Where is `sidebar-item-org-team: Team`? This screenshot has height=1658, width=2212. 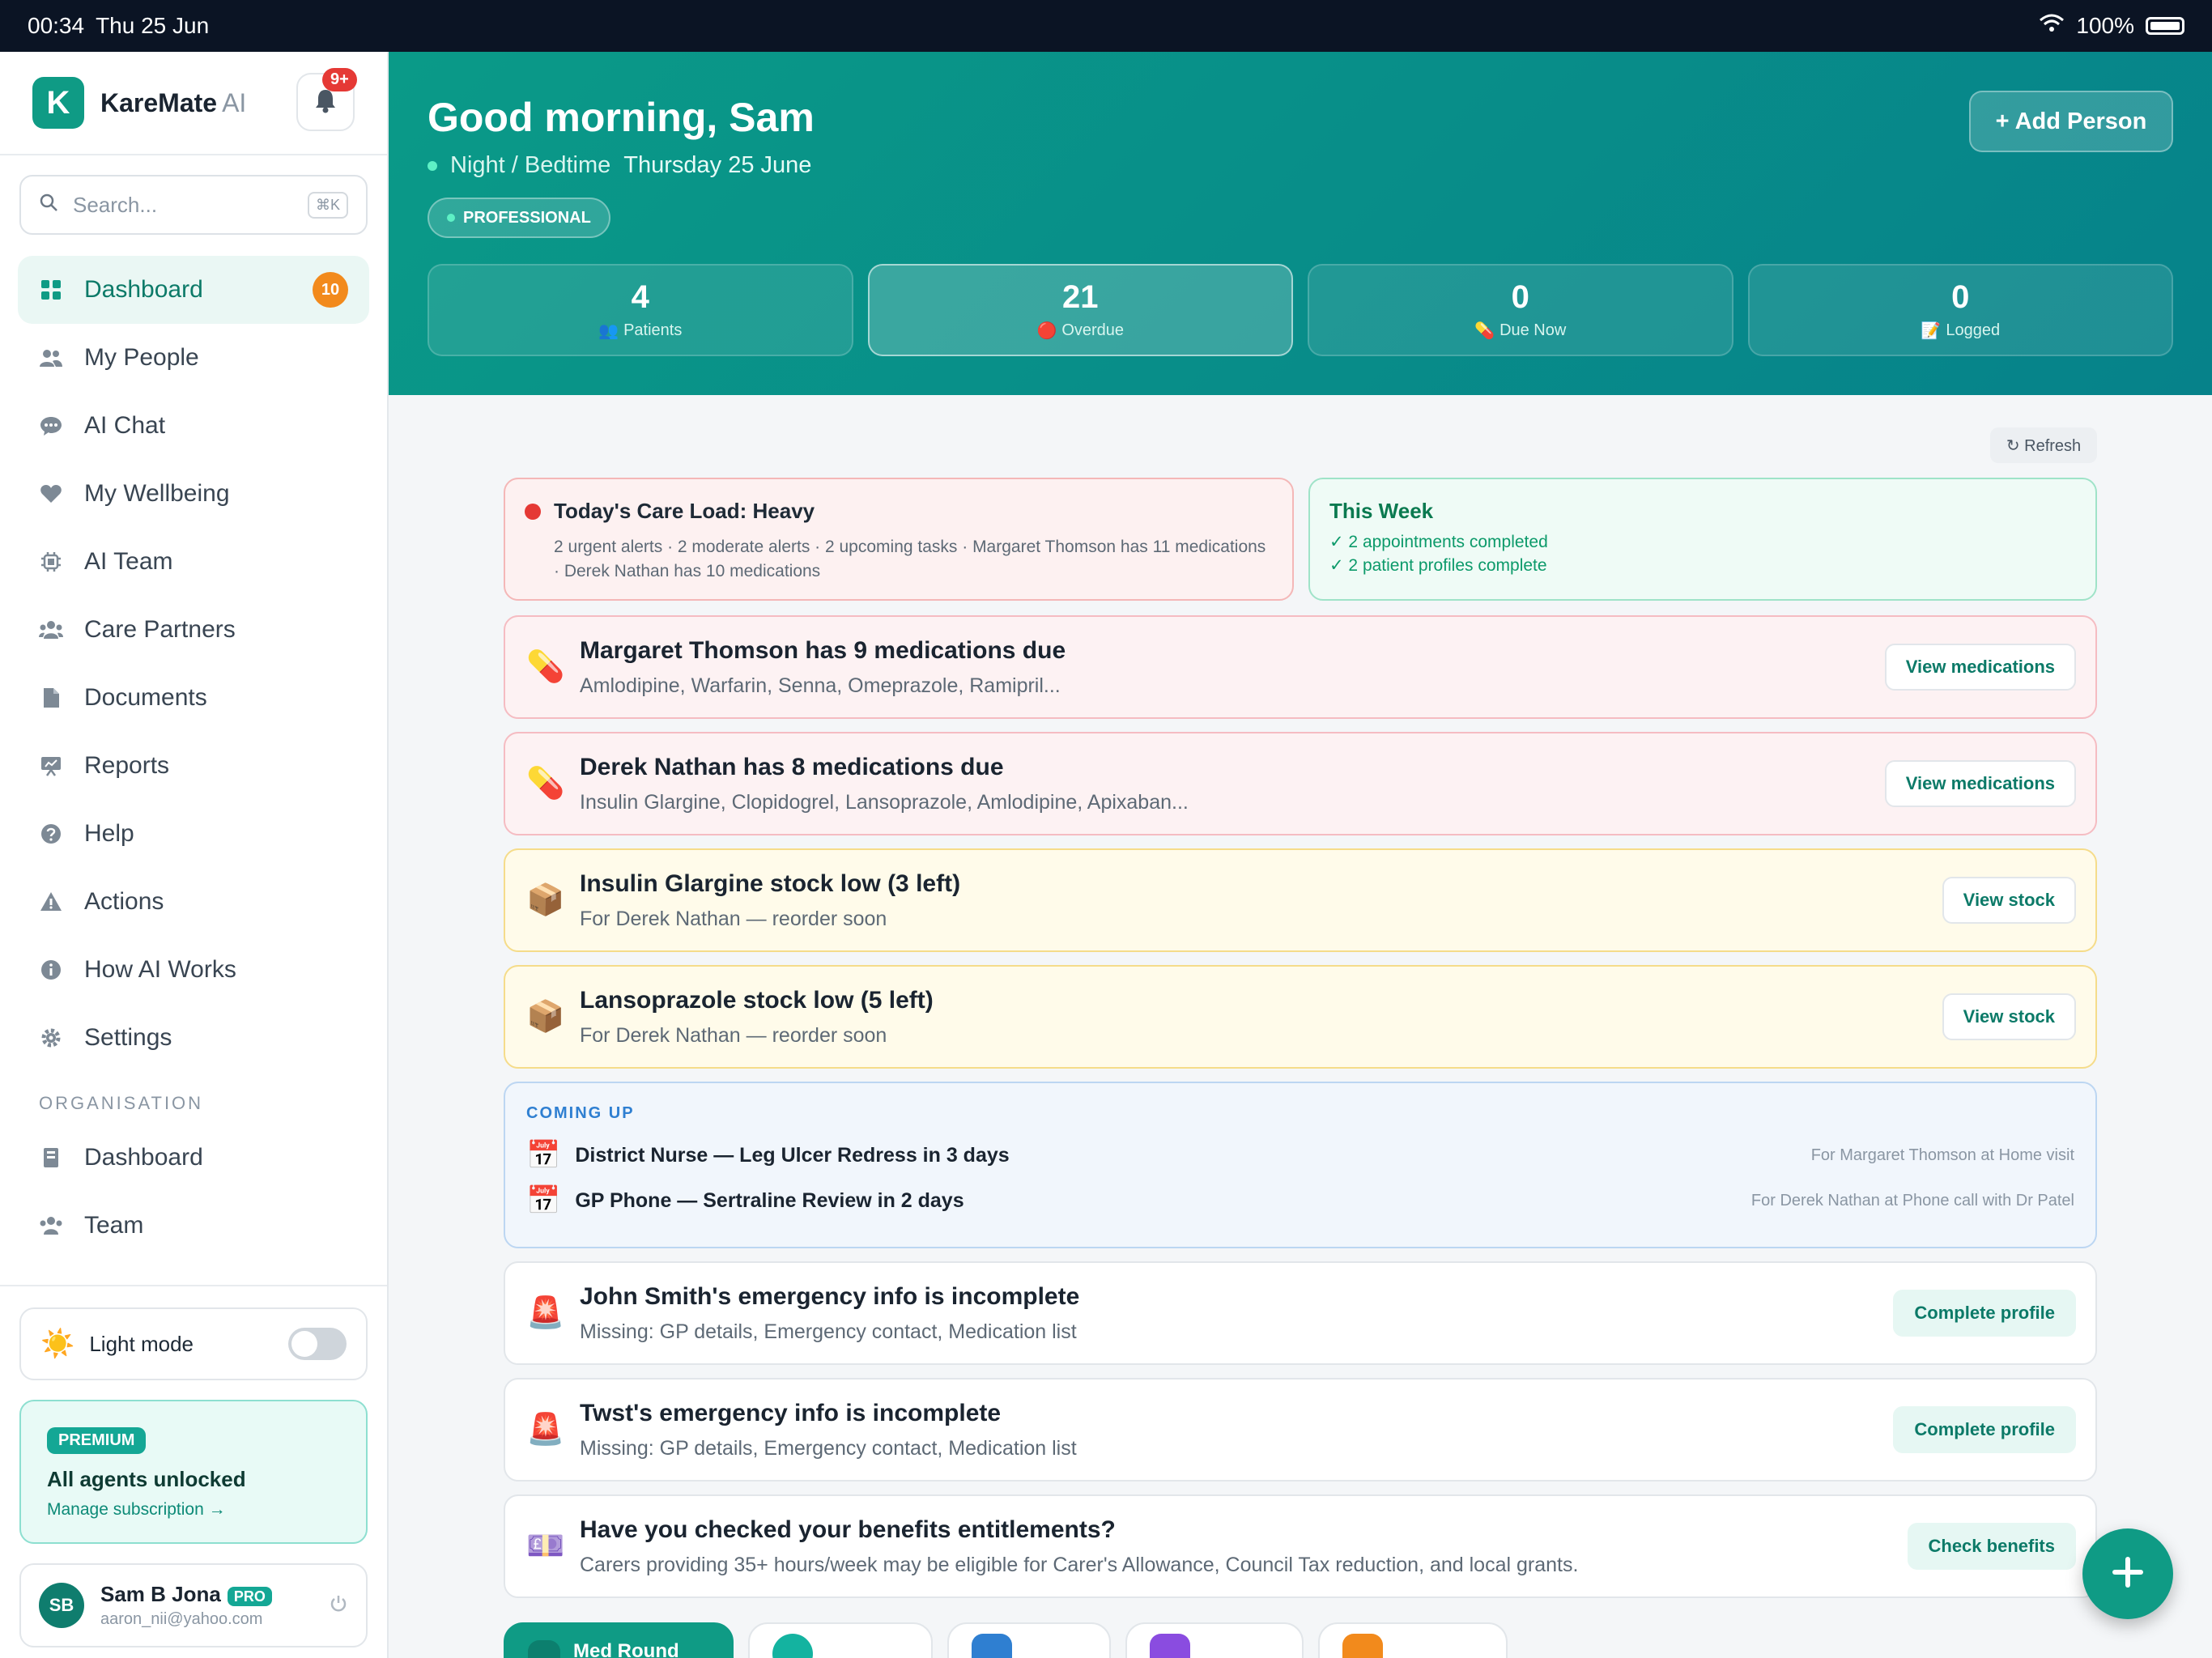
sidebar-item-org-team: Team is located at coordinates (194, 1226).